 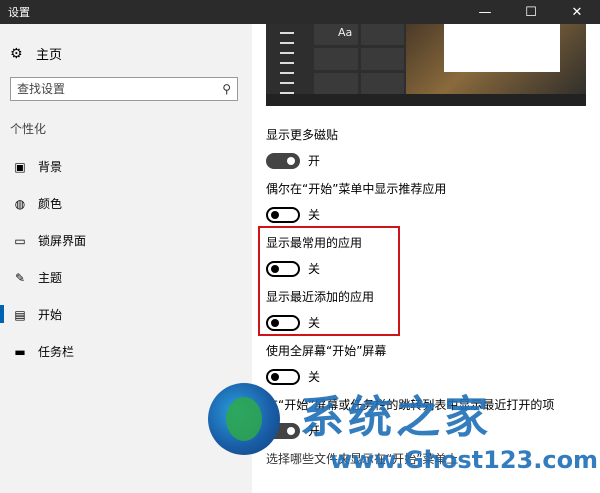 What do you see at coordinates (20, 351) in the screenshot?
I see `taskbar-icon: ▬` at bounding box center [20, 351].